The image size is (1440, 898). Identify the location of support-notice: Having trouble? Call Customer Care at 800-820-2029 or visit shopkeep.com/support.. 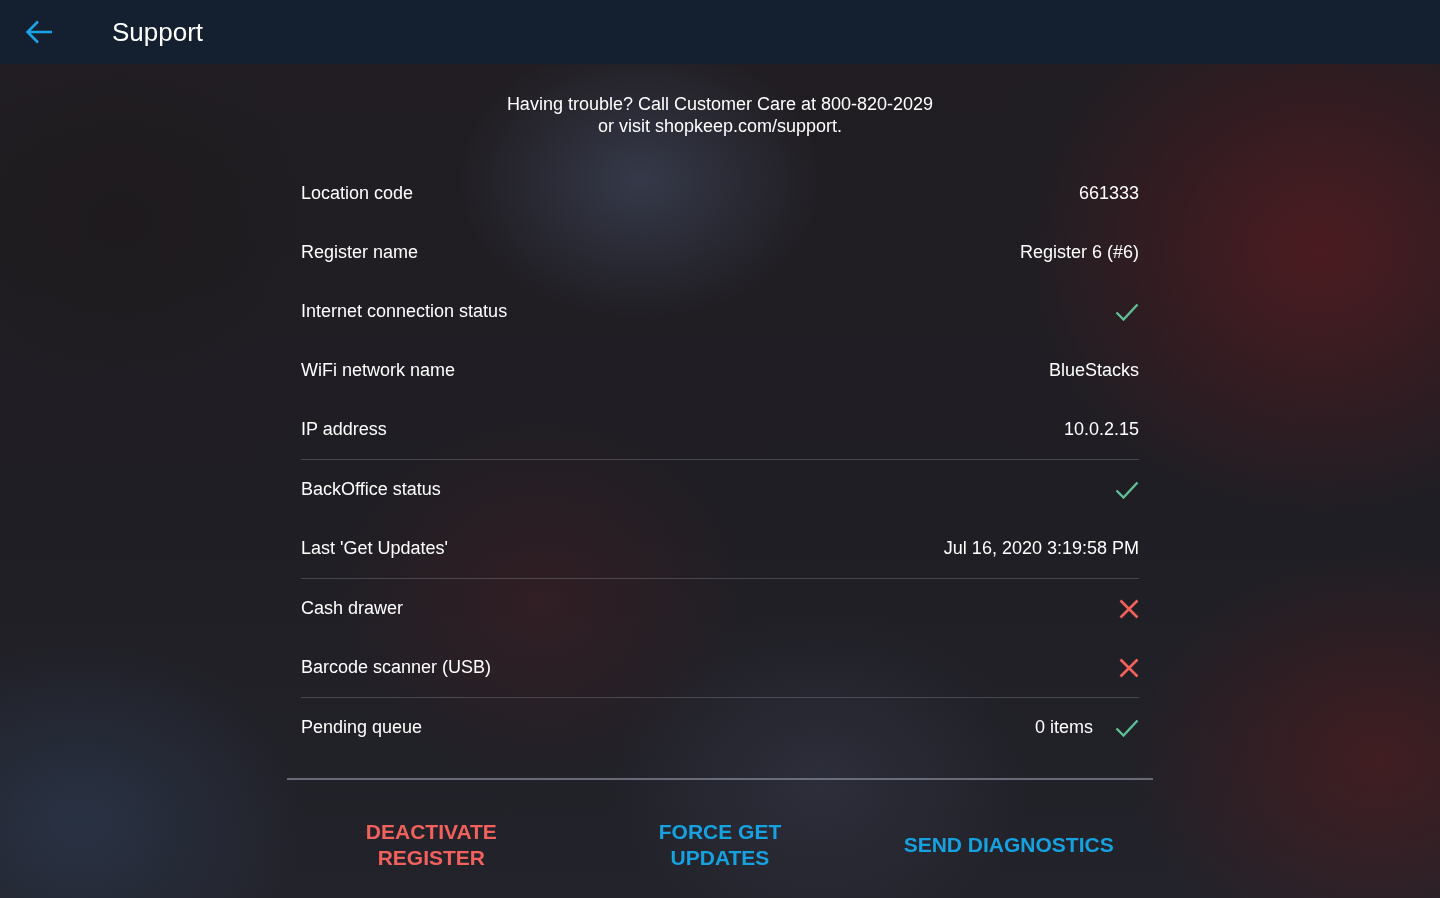
(720, 115).